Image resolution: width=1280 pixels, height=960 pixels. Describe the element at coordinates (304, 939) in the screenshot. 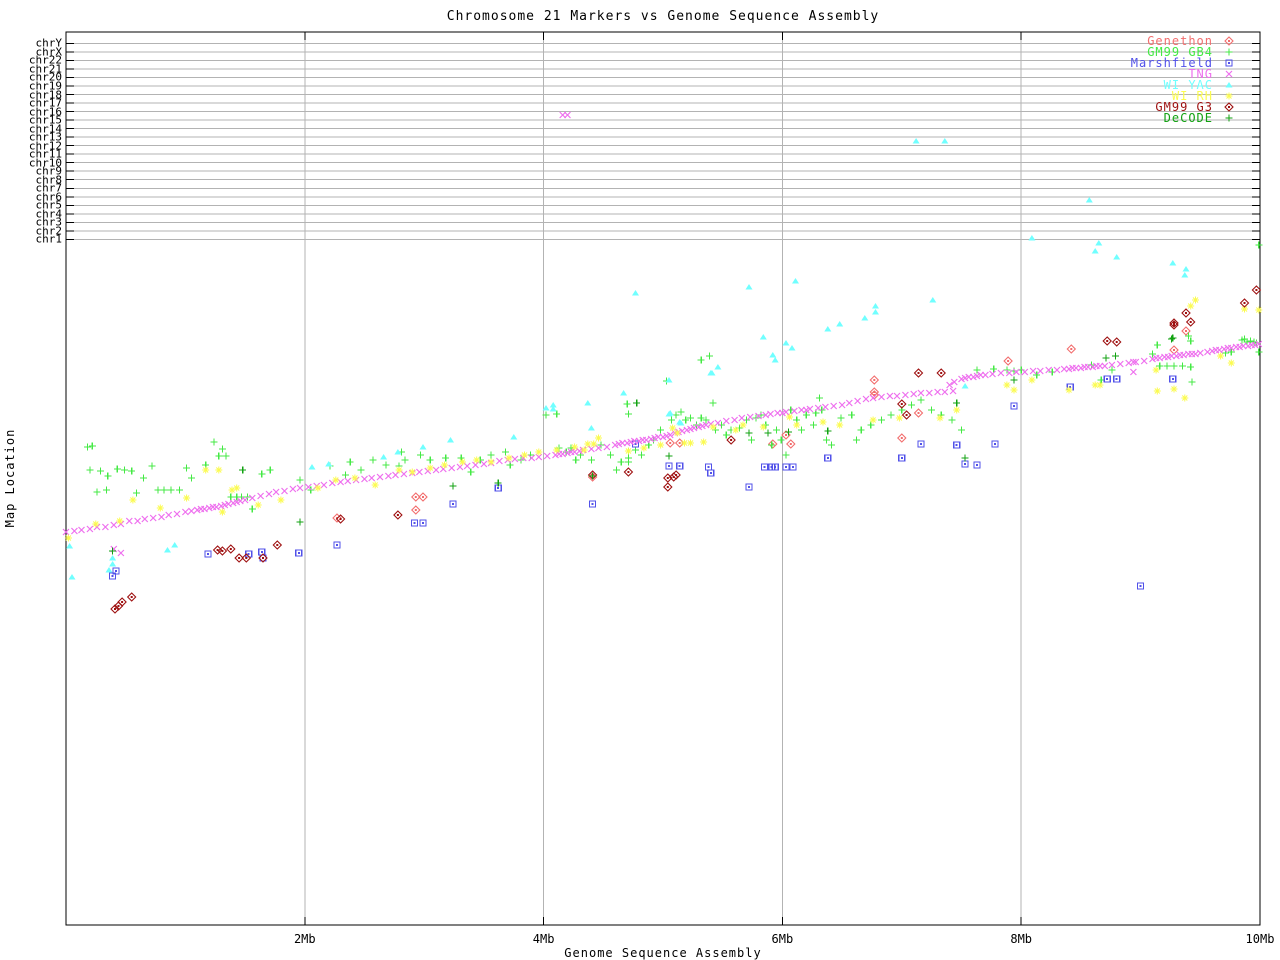

I see `x-axis-tick-label-2Mb: 2Mb` at that location.